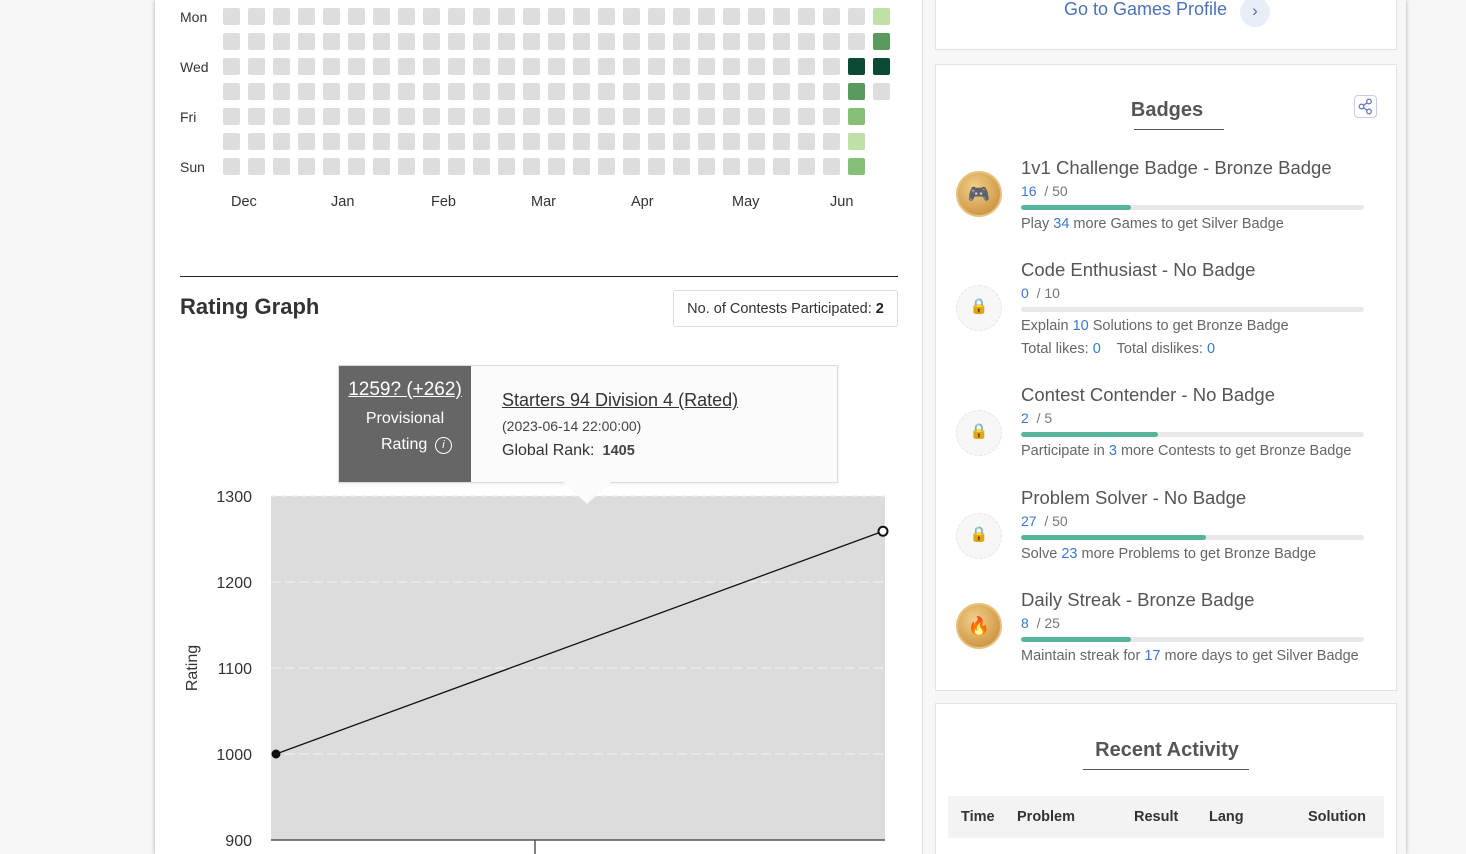 The image size is (1466, 854). Describe the element at coordinates (443, 445) in the screenshot. I see `info-icon: i` at that location.